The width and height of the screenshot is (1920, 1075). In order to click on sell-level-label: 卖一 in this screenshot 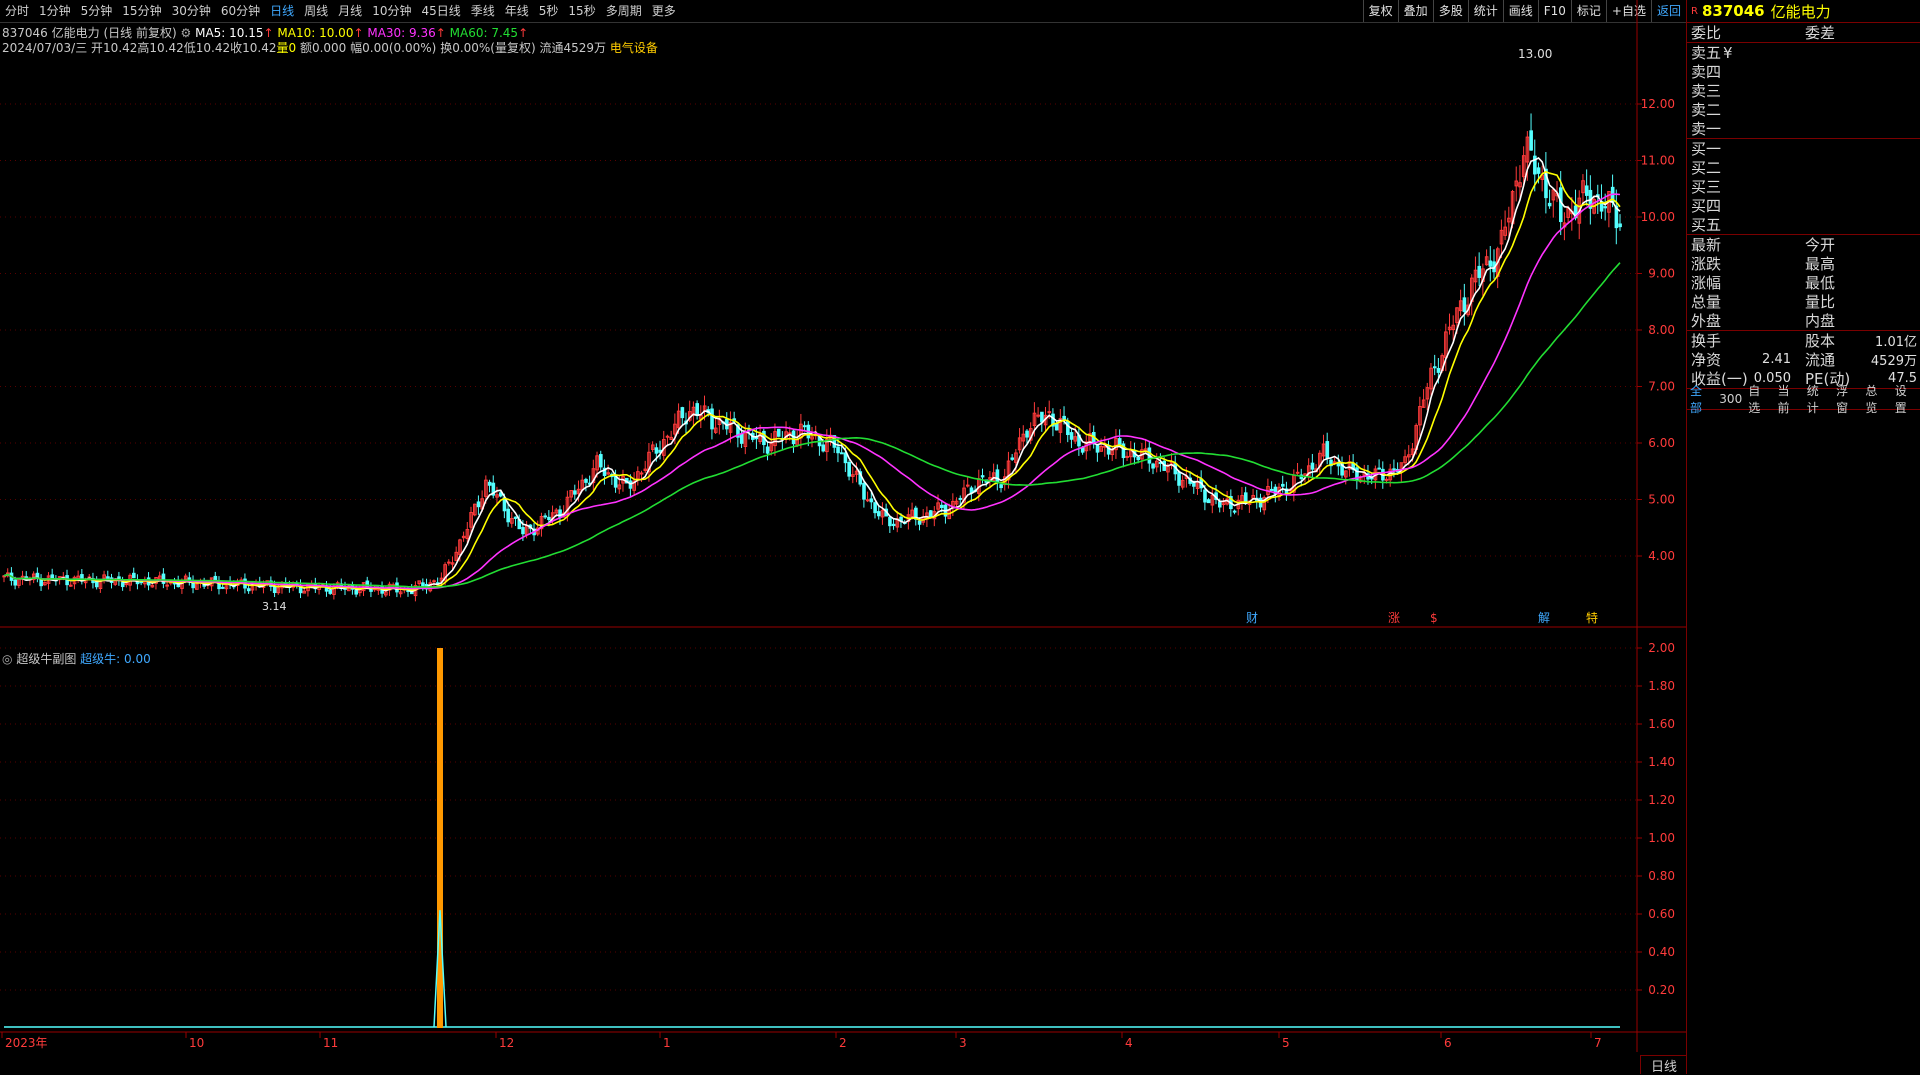, I will do `click(1706, 129)`.